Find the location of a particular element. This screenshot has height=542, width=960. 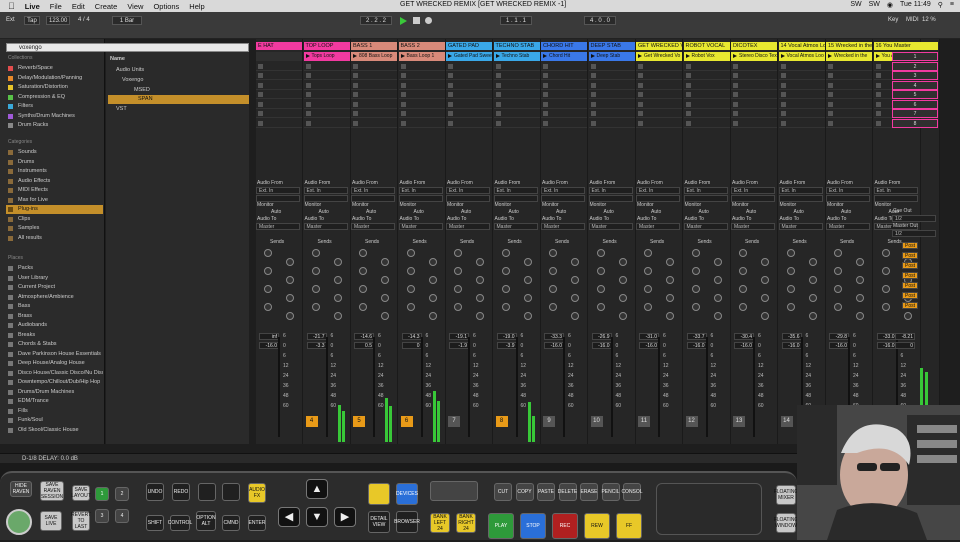

delete-button: DELETE is located at coordinates (567, 492).